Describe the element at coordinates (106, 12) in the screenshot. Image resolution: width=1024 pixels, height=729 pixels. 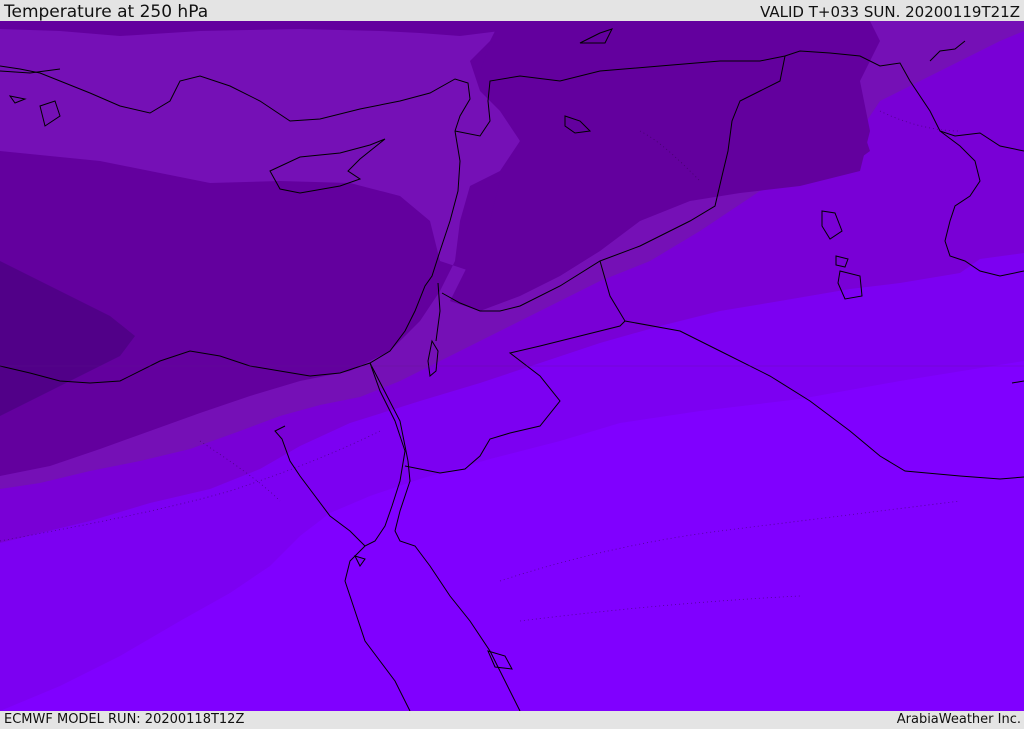
I see `map-title: Temperature at 250 hPa` at that location.